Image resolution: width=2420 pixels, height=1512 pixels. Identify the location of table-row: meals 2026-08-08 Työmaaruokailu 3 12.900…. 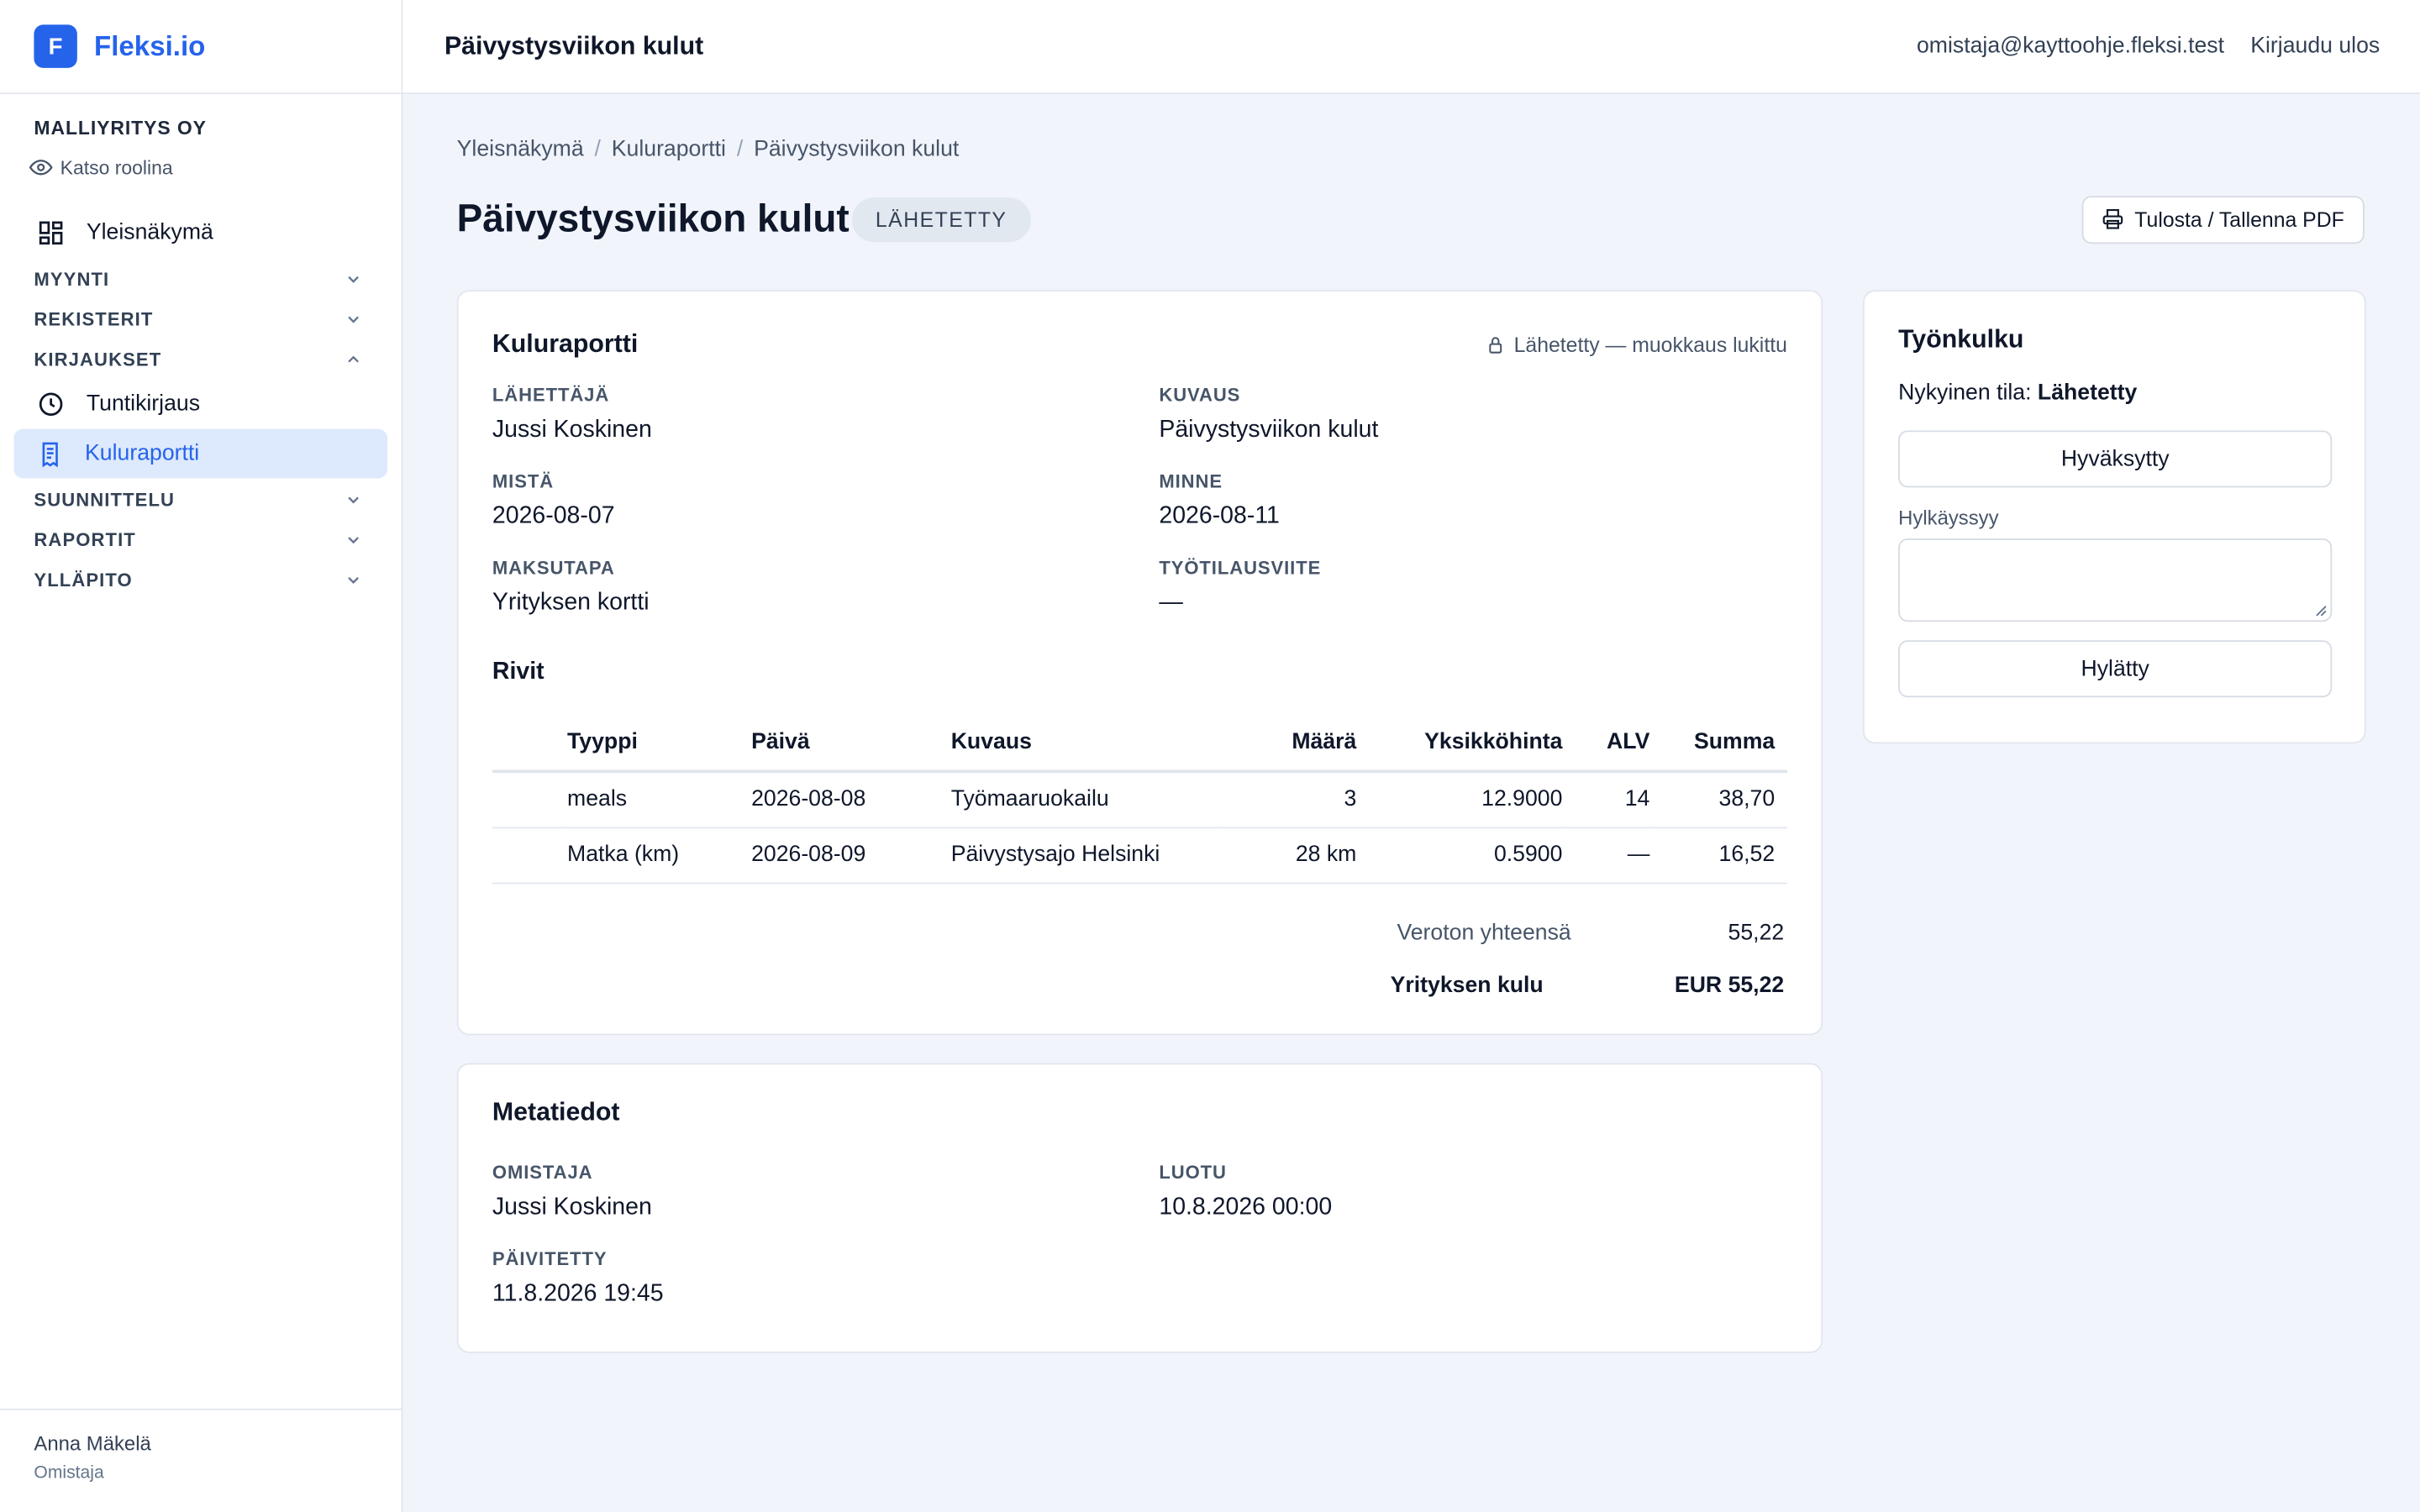
(1139, 799).